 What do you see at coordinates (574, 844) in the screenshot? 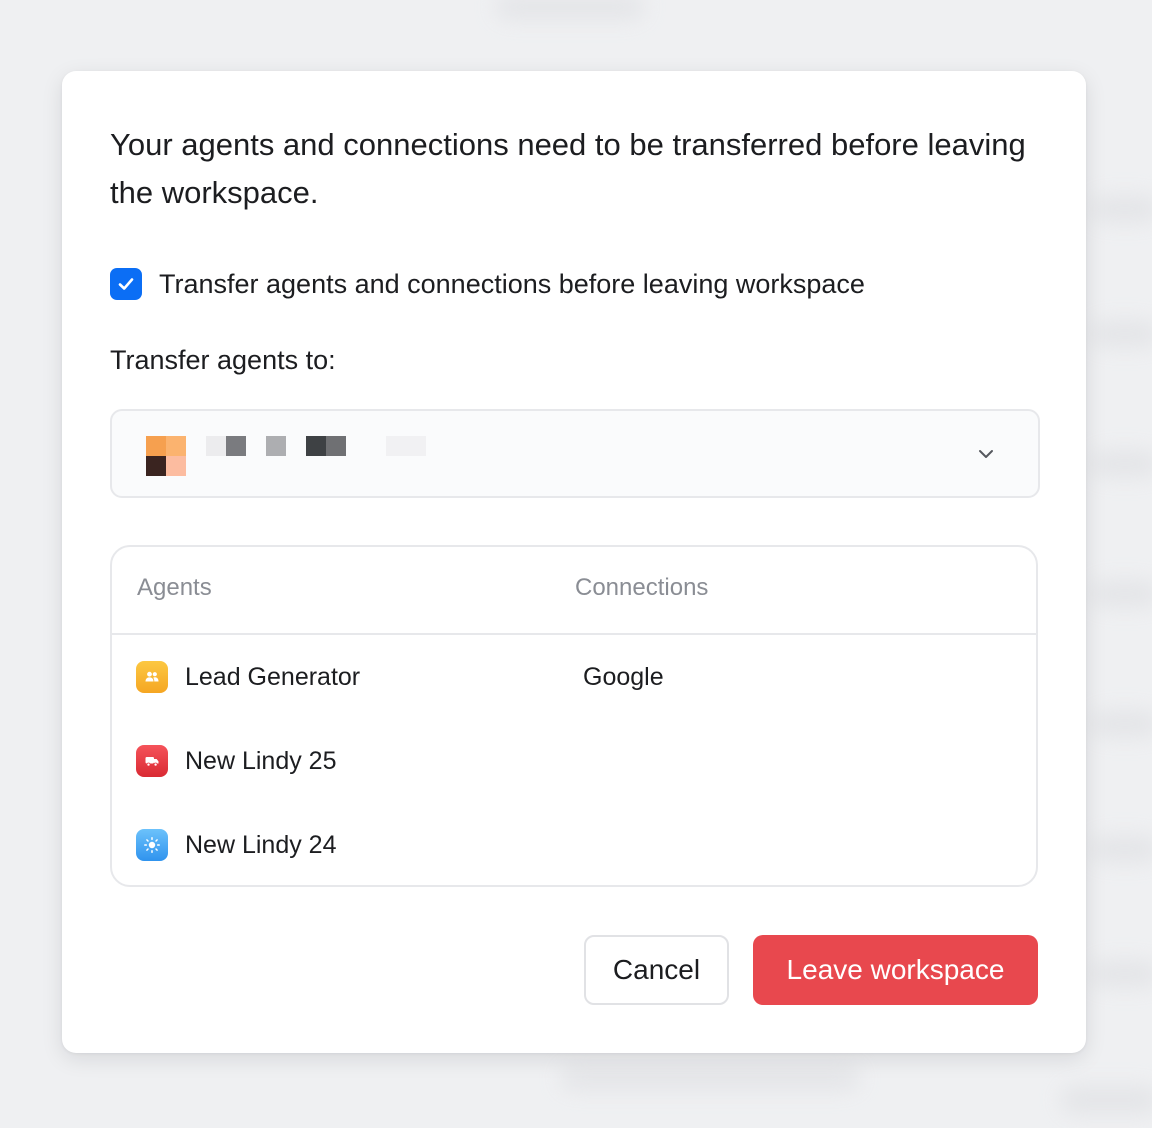
I see `table-row: New Lindy 24` at bounding box center [574, 844].